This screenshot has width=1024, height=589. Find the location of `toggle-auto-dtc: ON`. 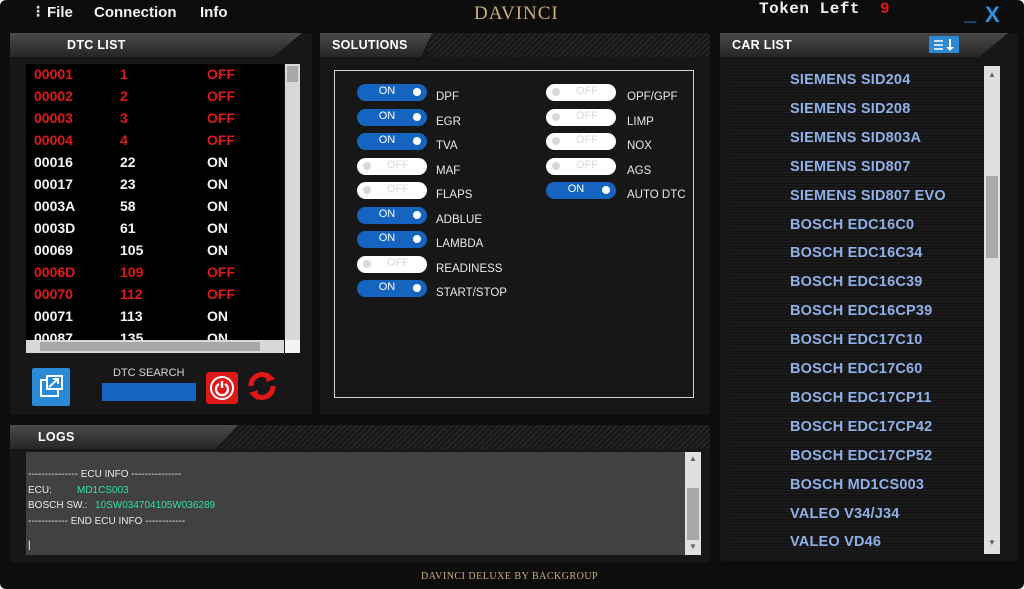

toggle-auto-dtc: ON is located at coordinates (581, 190).